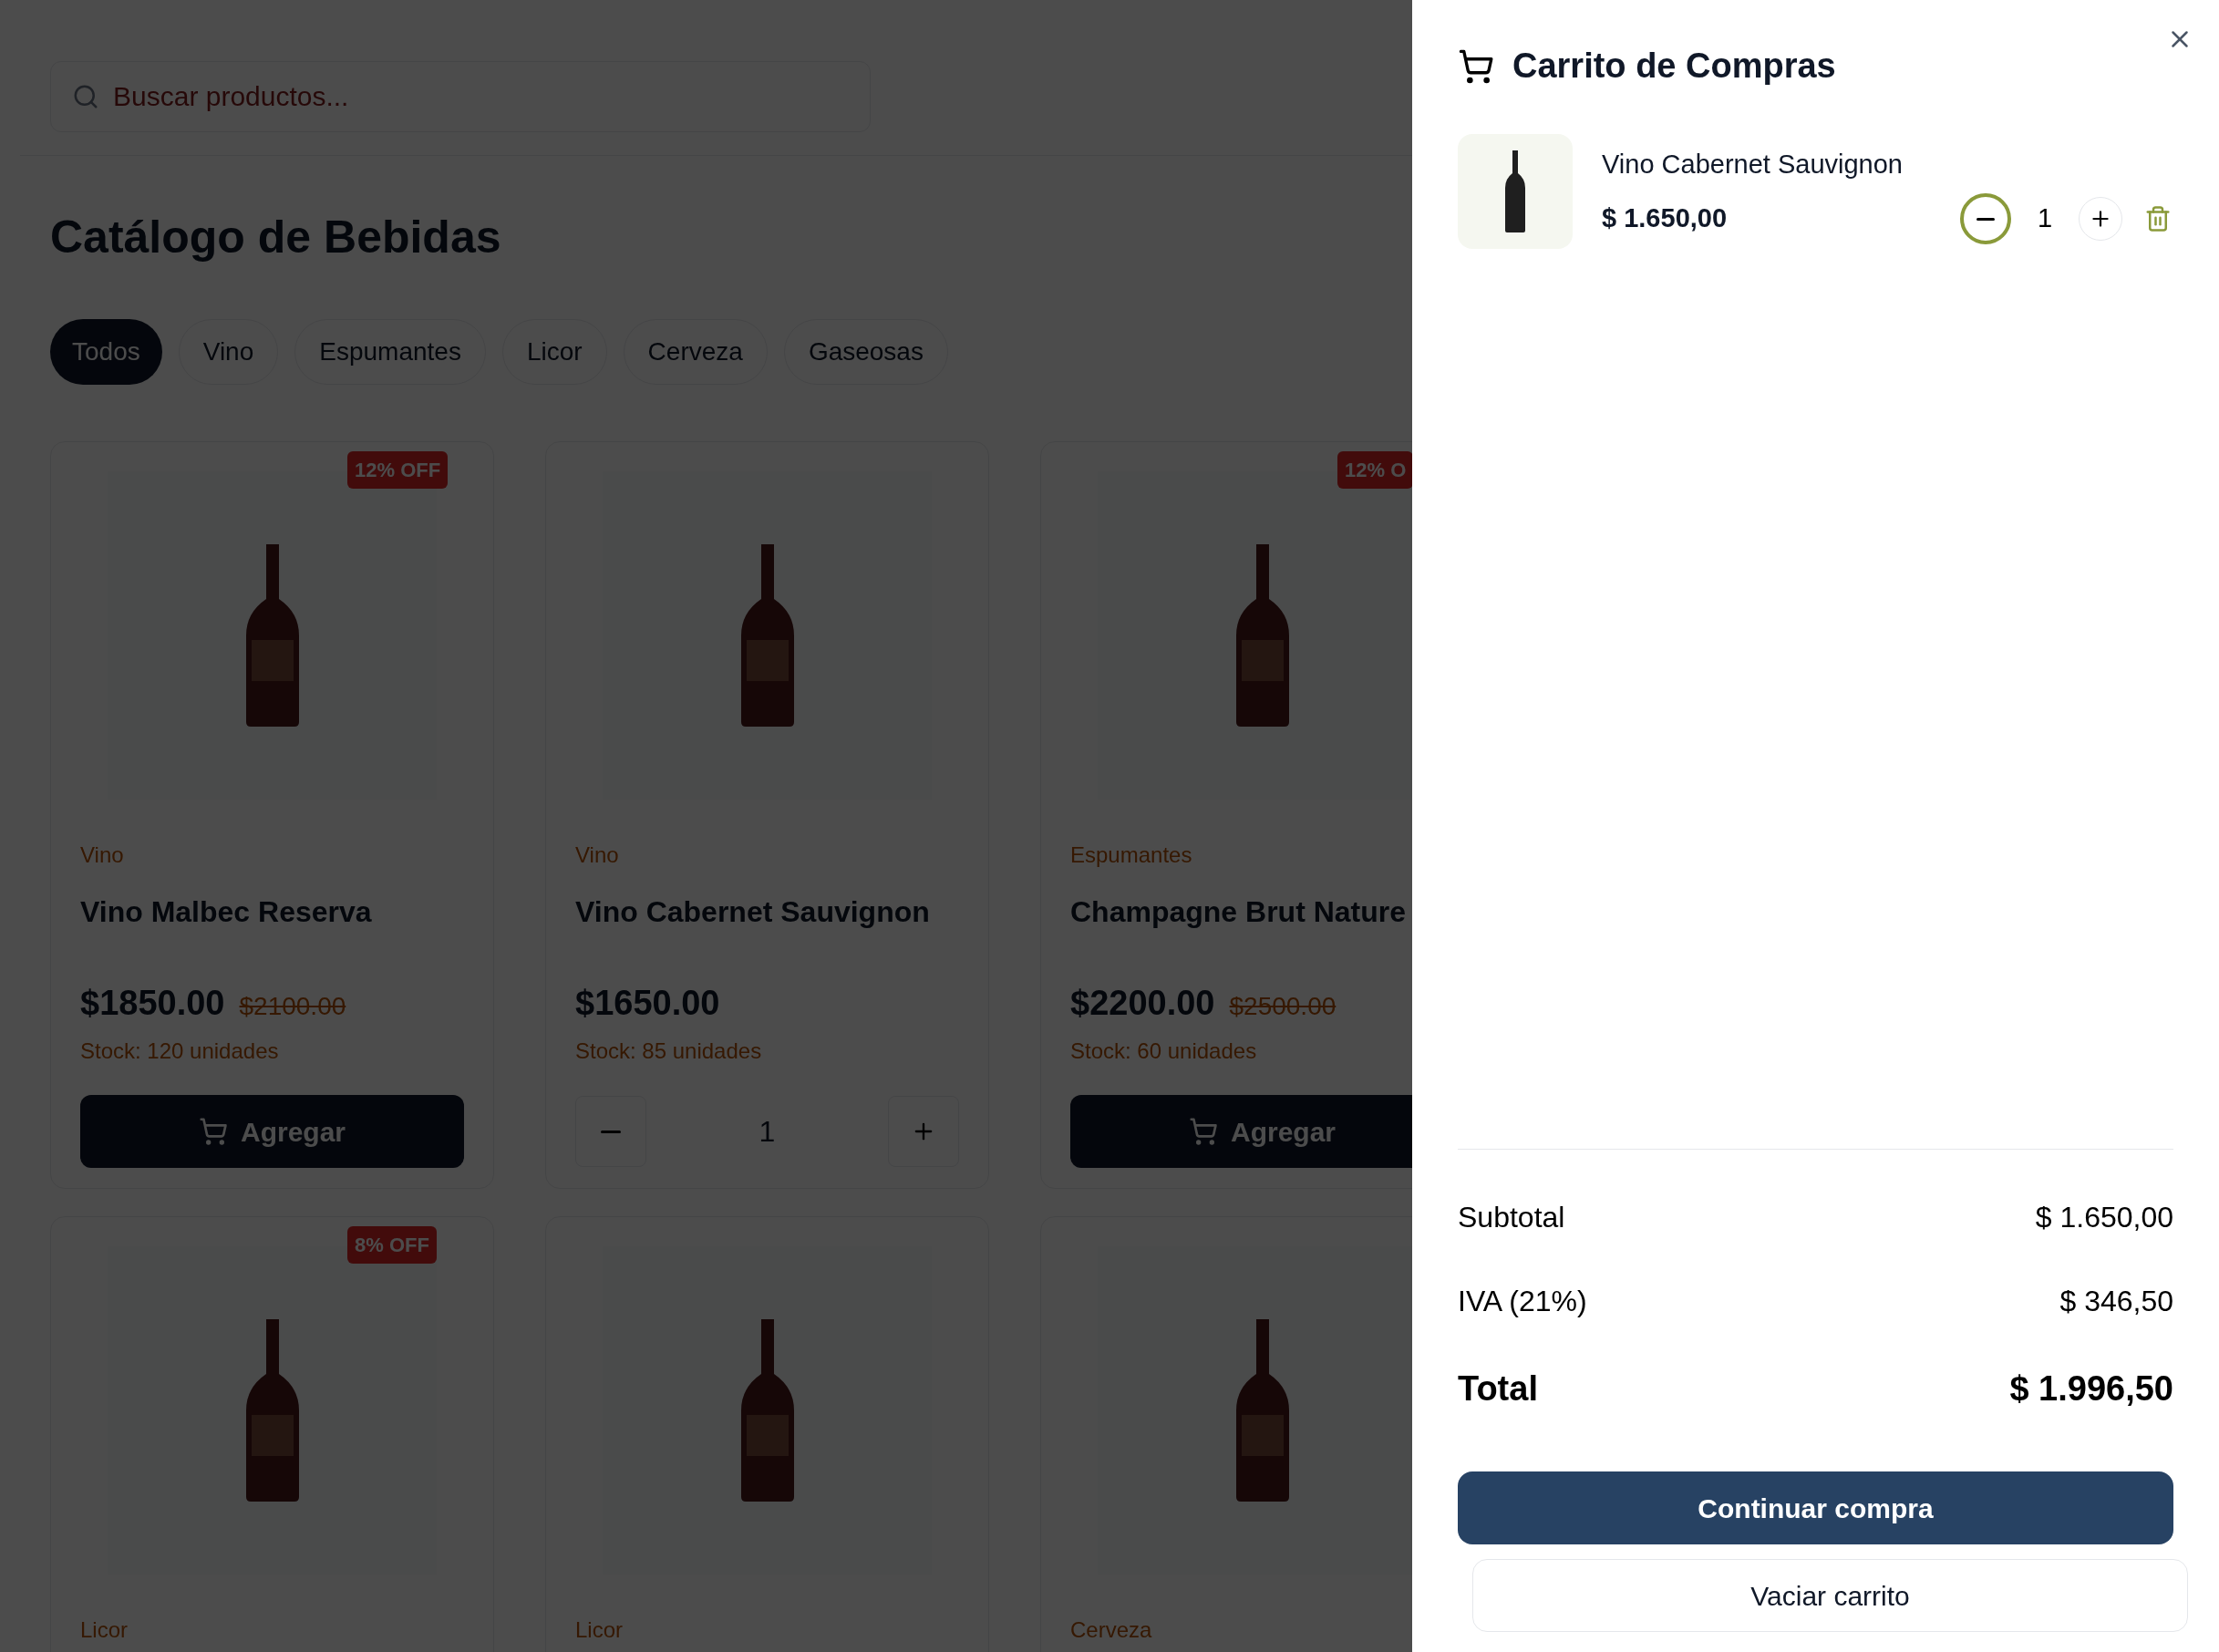 The height and width of the screenshot is (1652, 2219). I want to click on cart-item-price: $ 1.650,00, so click(1665, 218).